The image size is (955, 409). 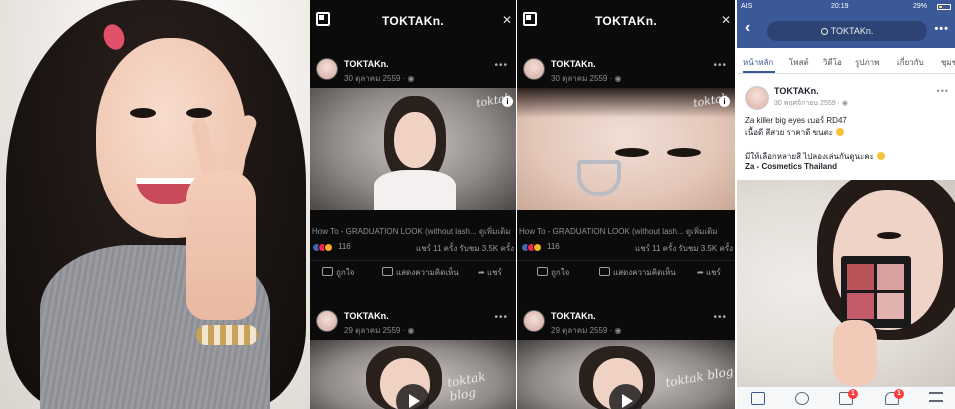 I want to click on share-icon: ➦, so click(x=701, y=272).